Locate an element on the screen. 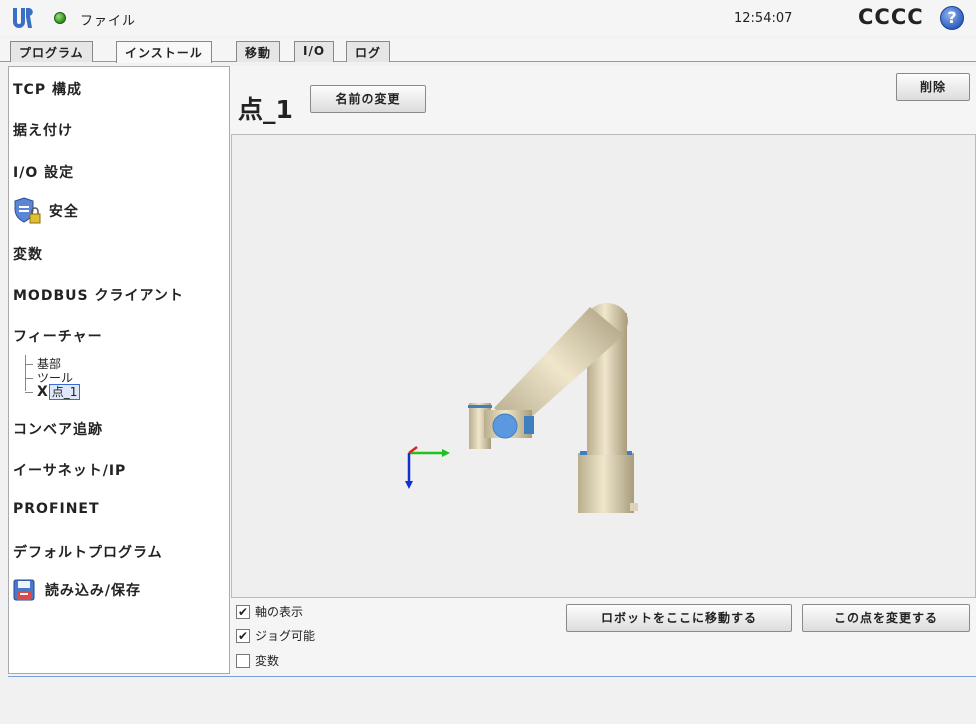 The width and height of the screenshot is (976, 724). sidebar-item-io-setup: I/O 設定 is located at coordinates (43, 172).